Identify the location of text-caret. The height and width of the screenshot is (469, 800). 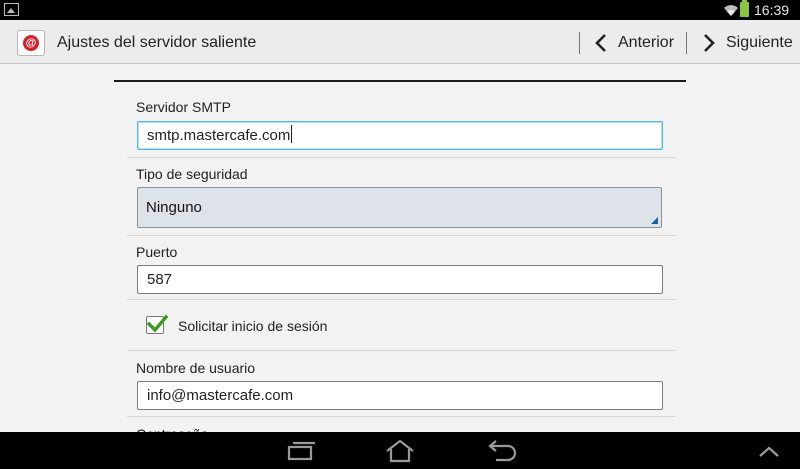
(292, 134).